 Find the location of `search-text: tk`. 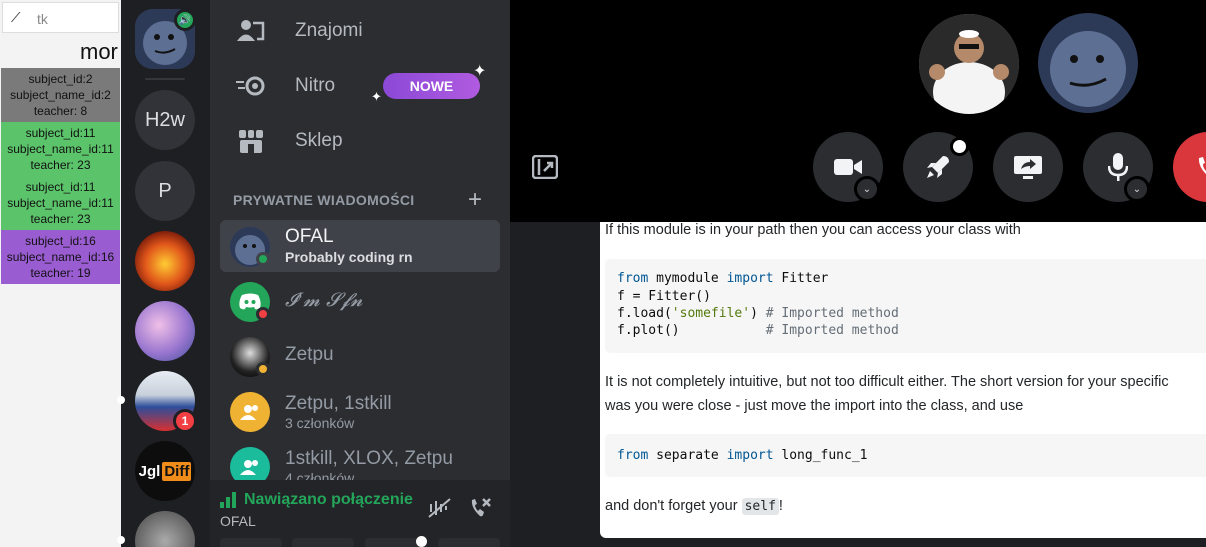

search-text: tk is located at coordinates (42, 19).